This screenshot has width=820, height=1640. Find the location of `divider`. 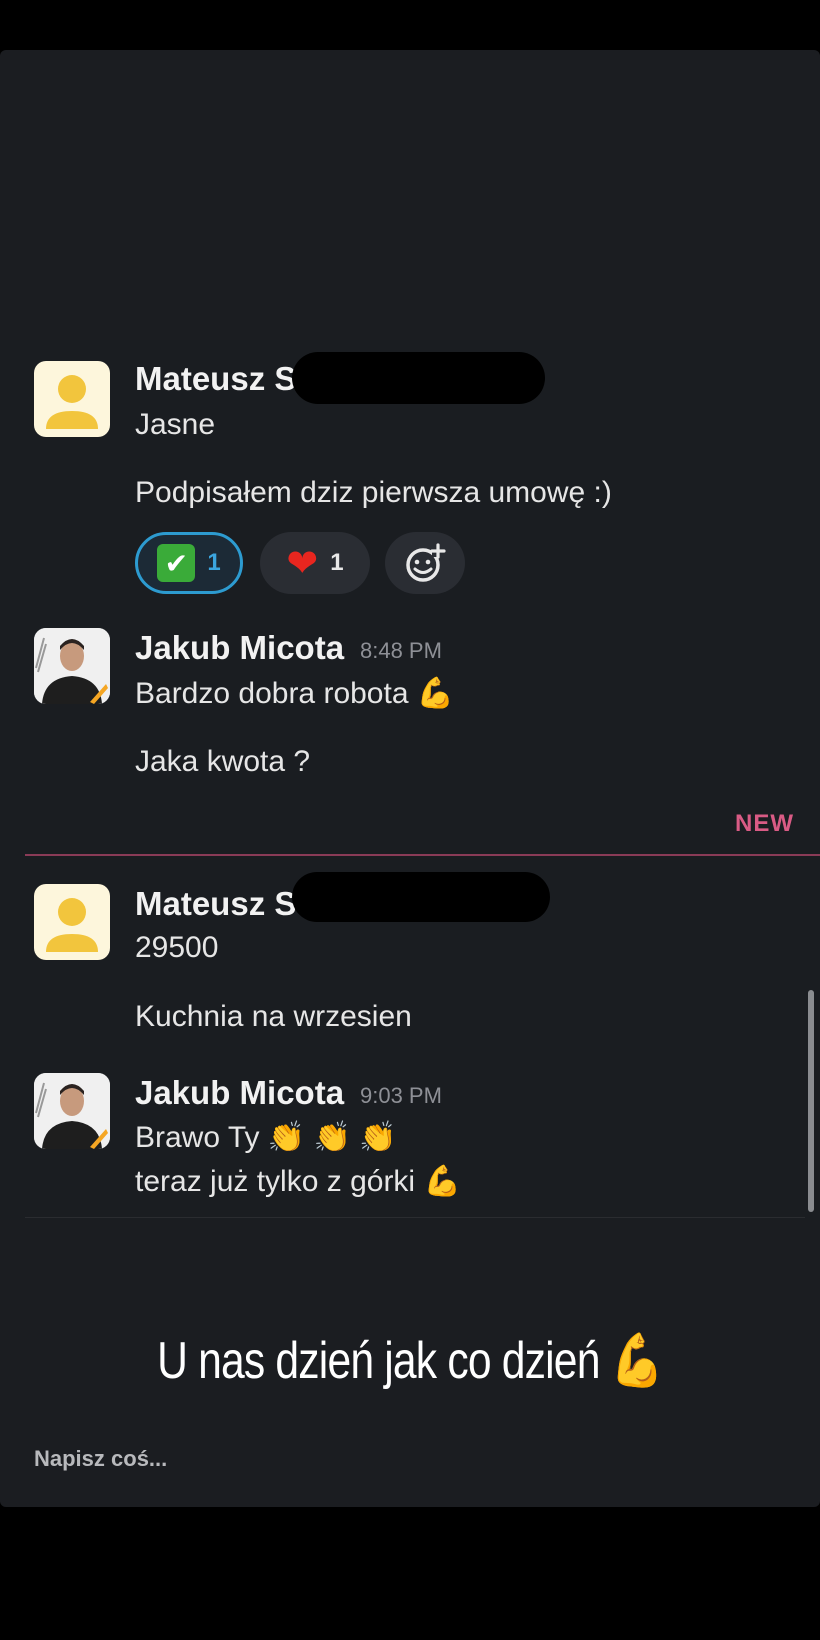

divider is located at coordinates (415, 1217).